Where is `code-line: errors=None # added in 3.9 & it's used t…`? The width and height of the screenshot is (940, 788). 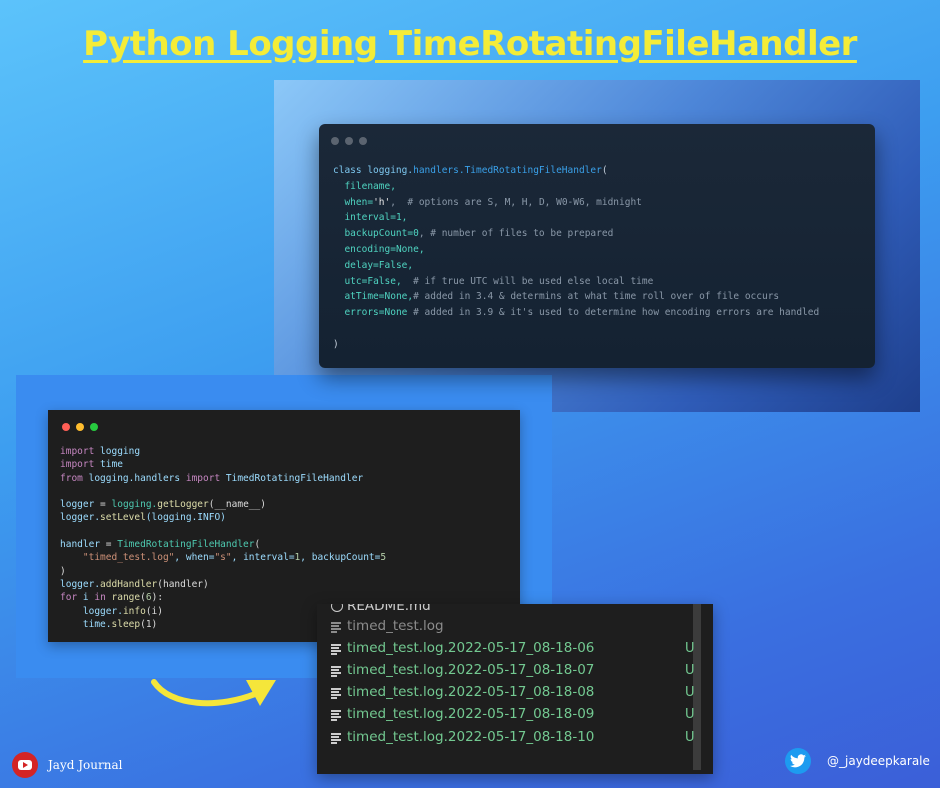 code-line: errors=None # added in 3.9 & it's used t… is located at coordinates (581, 312).